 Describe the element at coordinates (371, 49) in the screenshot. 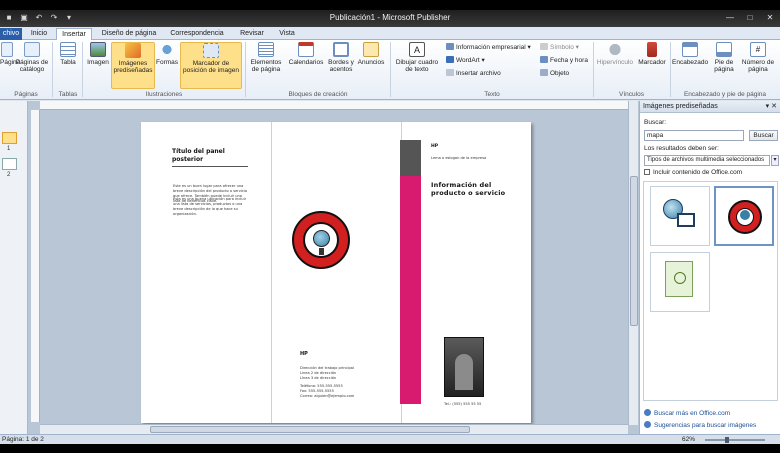

I see `advertisement-icon` at that location.